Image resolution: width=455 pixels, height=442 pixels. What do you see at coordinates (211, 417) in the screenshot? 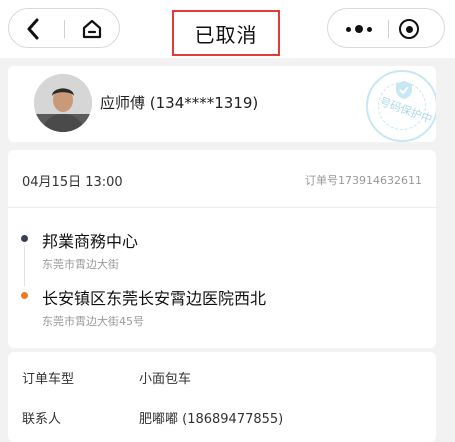
I see `contact-value: 肥嘟嘟 (18689477855)` at bounding box center [211, 417].